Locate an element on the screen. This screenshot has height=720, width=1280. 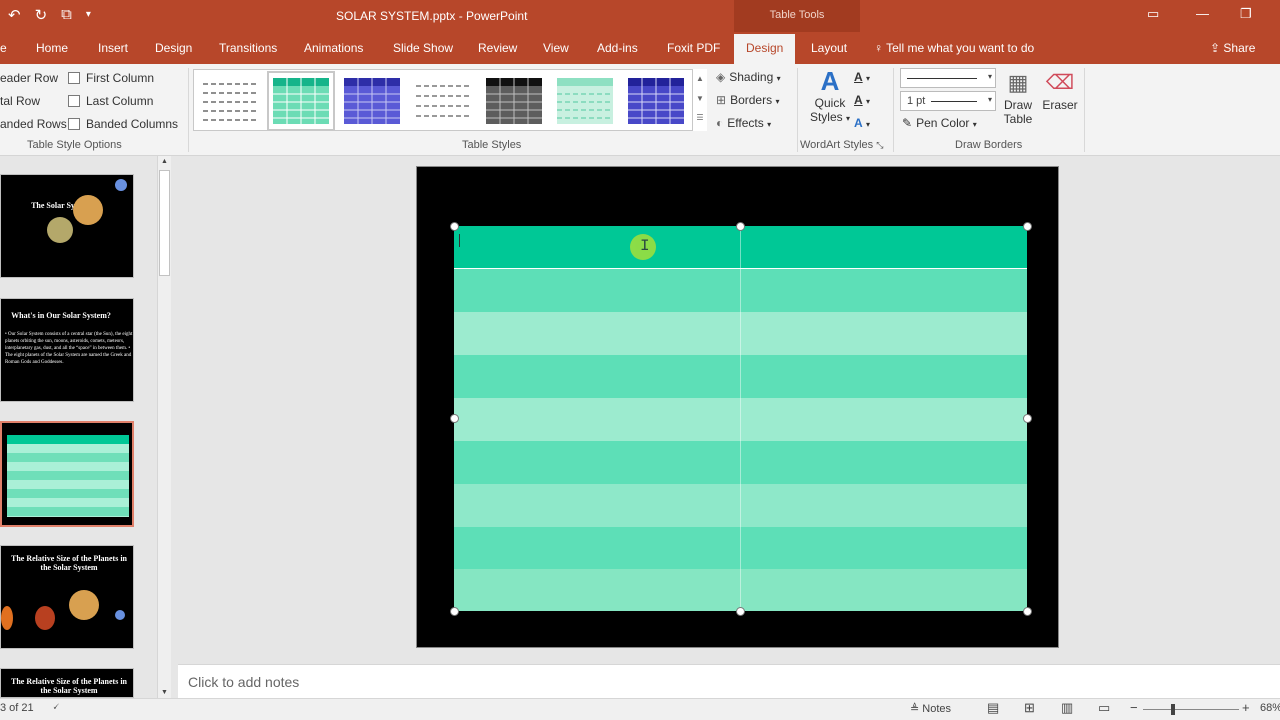
header-row-option: eader Row is located at coordinates (29, 78).